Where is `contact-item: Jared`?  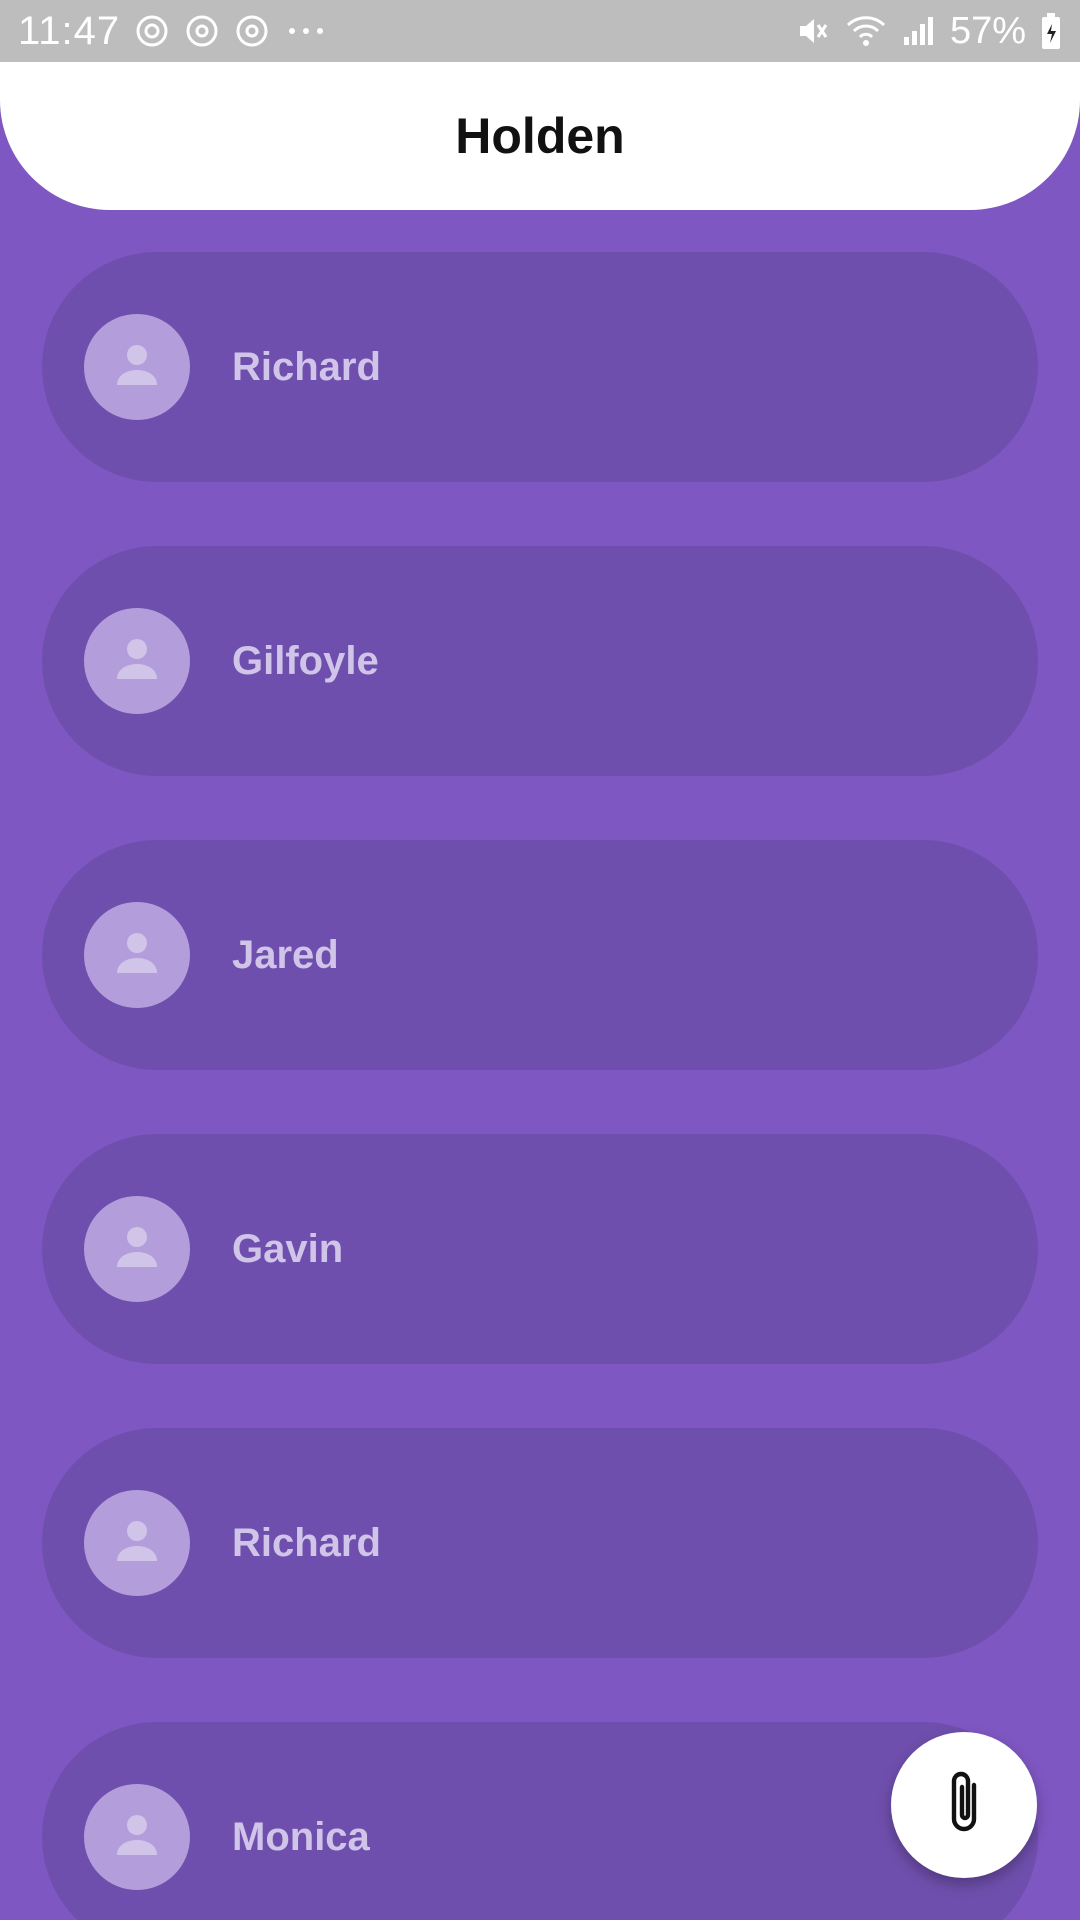 contact-item: Jared is located at coordinates (540, 955).